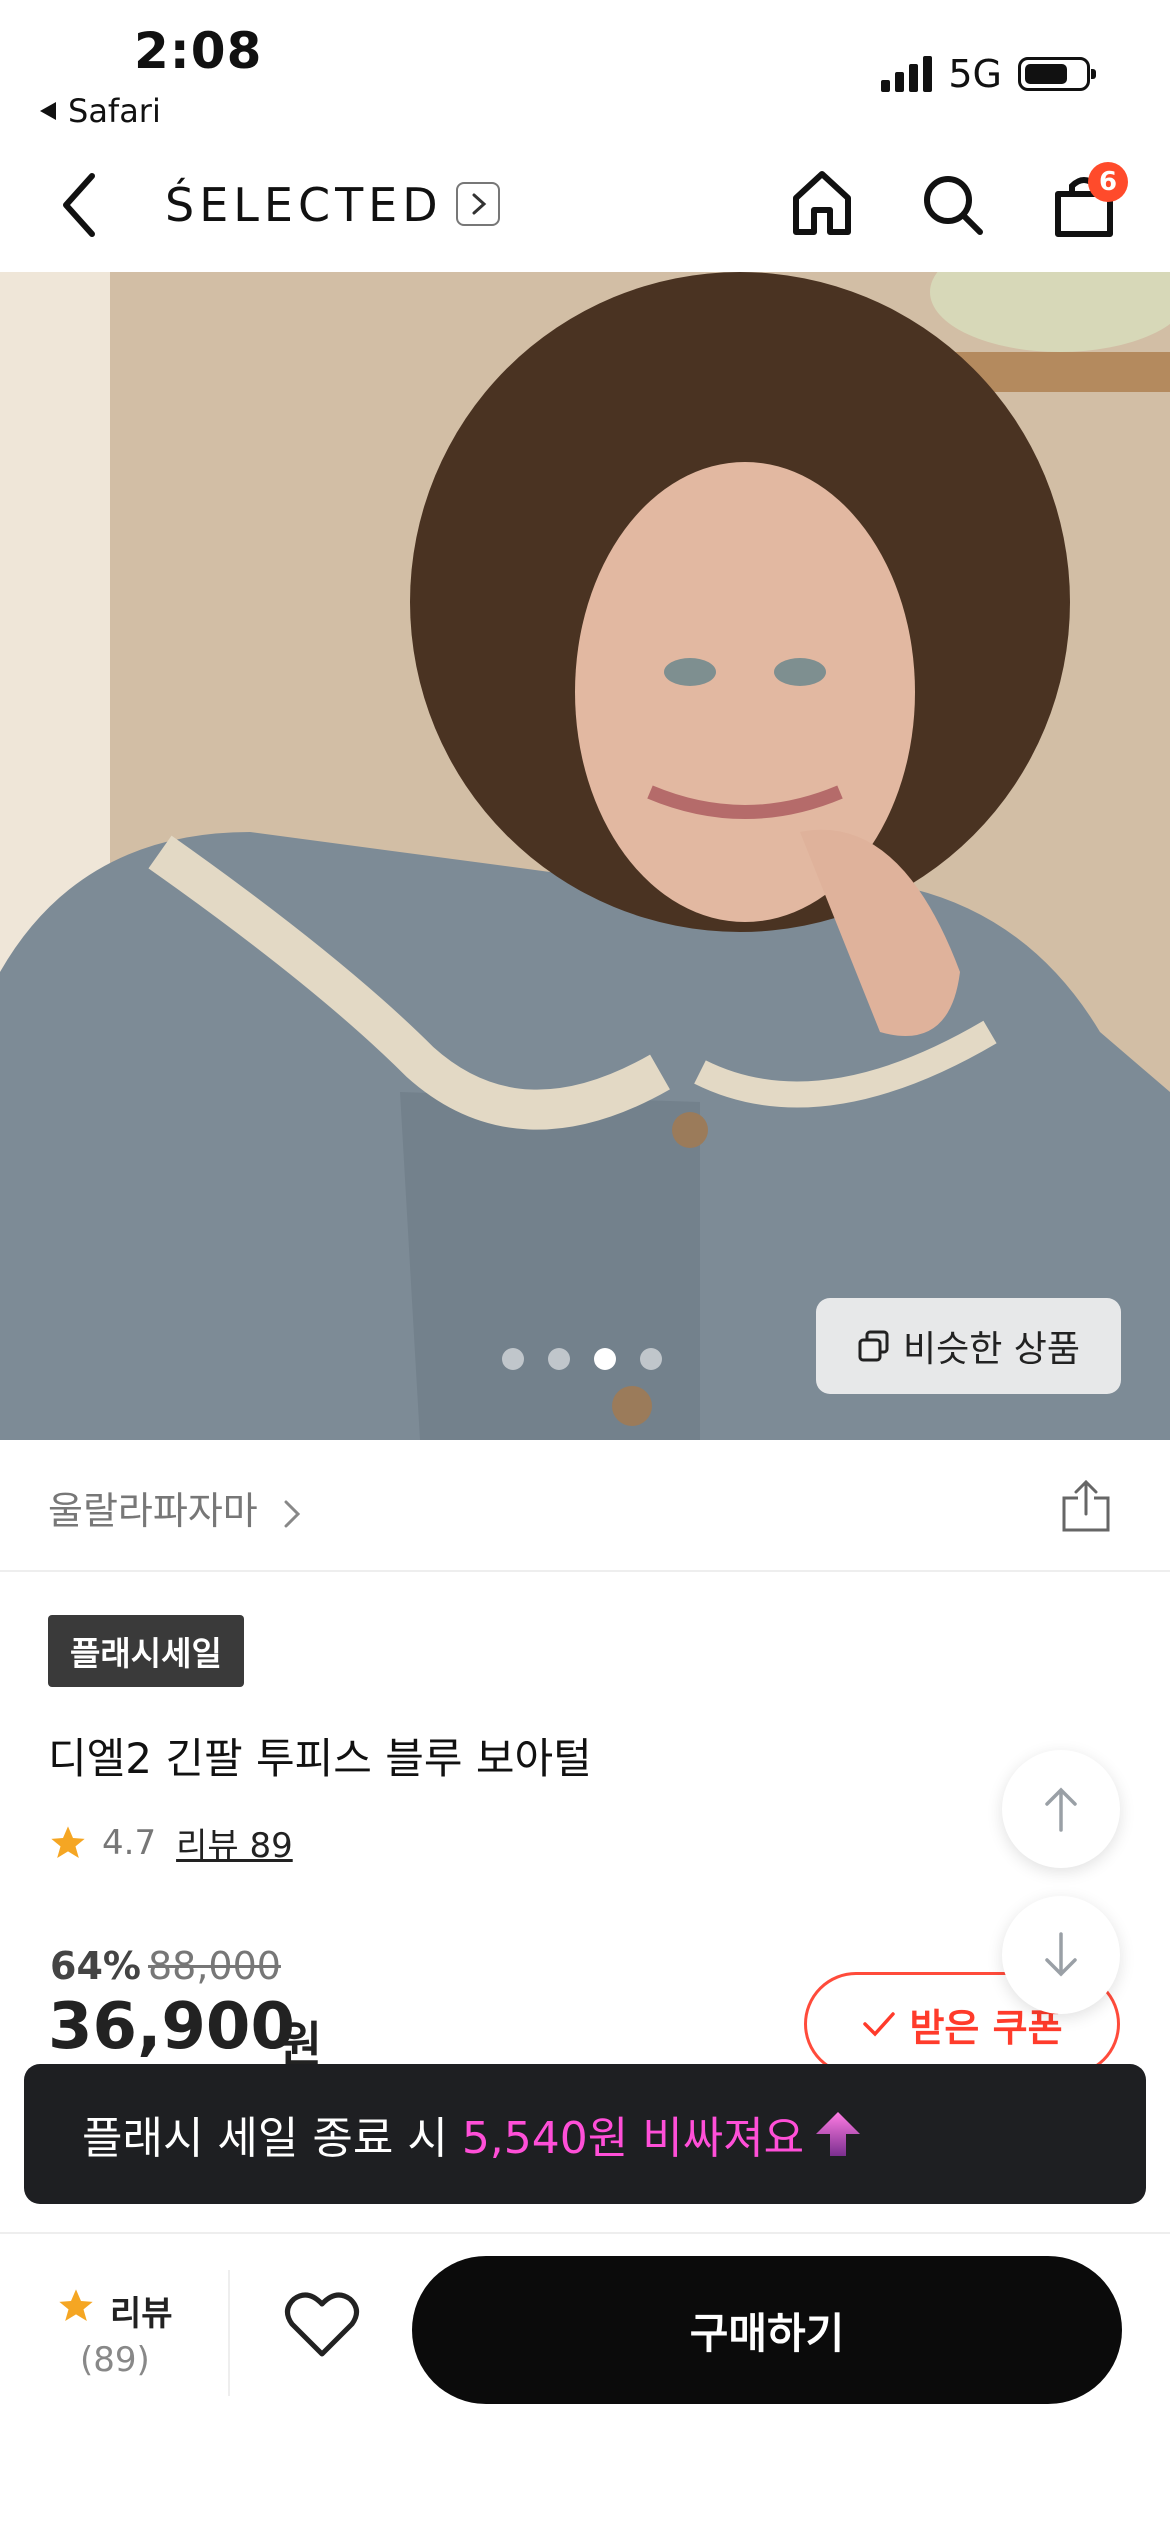  Describe the element at coordinates (171, 2027) in the screenshot. I see `sale-price: 36,900` at that location.